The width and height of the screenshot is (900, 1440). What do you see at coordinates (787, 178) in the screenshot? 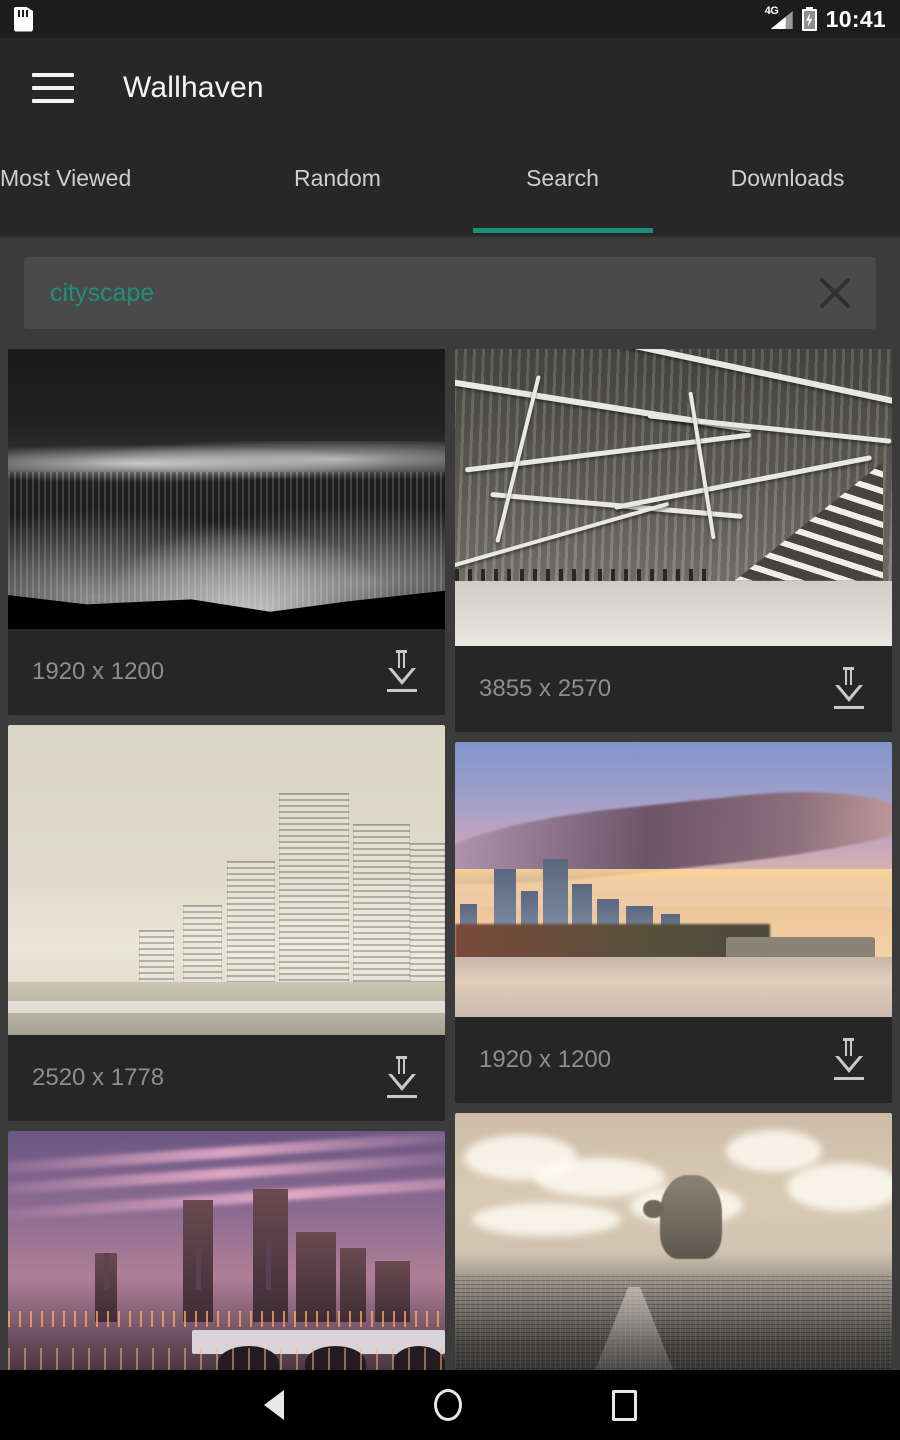
I see `tab-label: Downloads` at bounding box center [787, 178].